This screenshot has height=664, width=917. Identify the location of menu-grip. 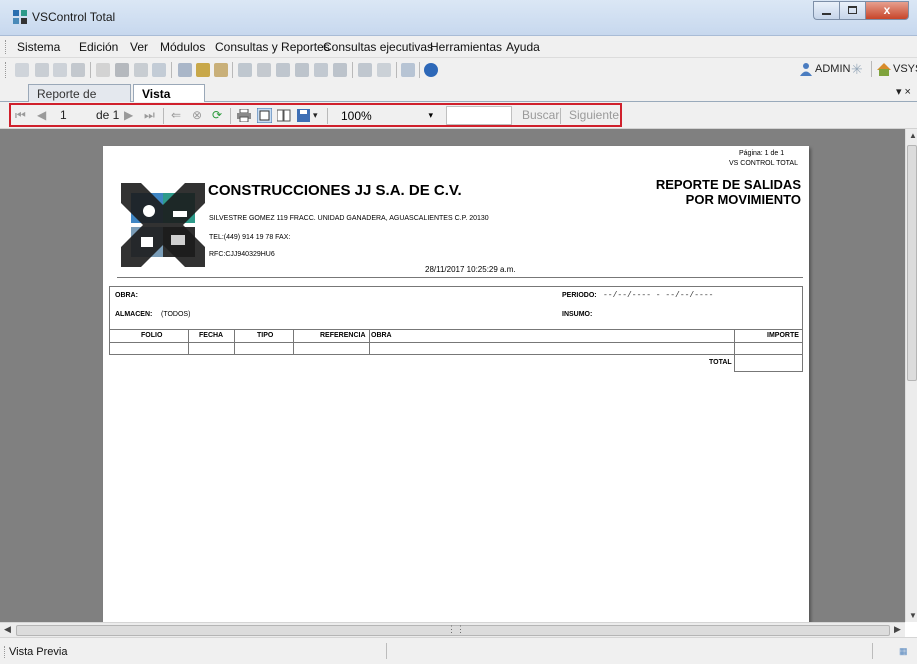
(6, 47).